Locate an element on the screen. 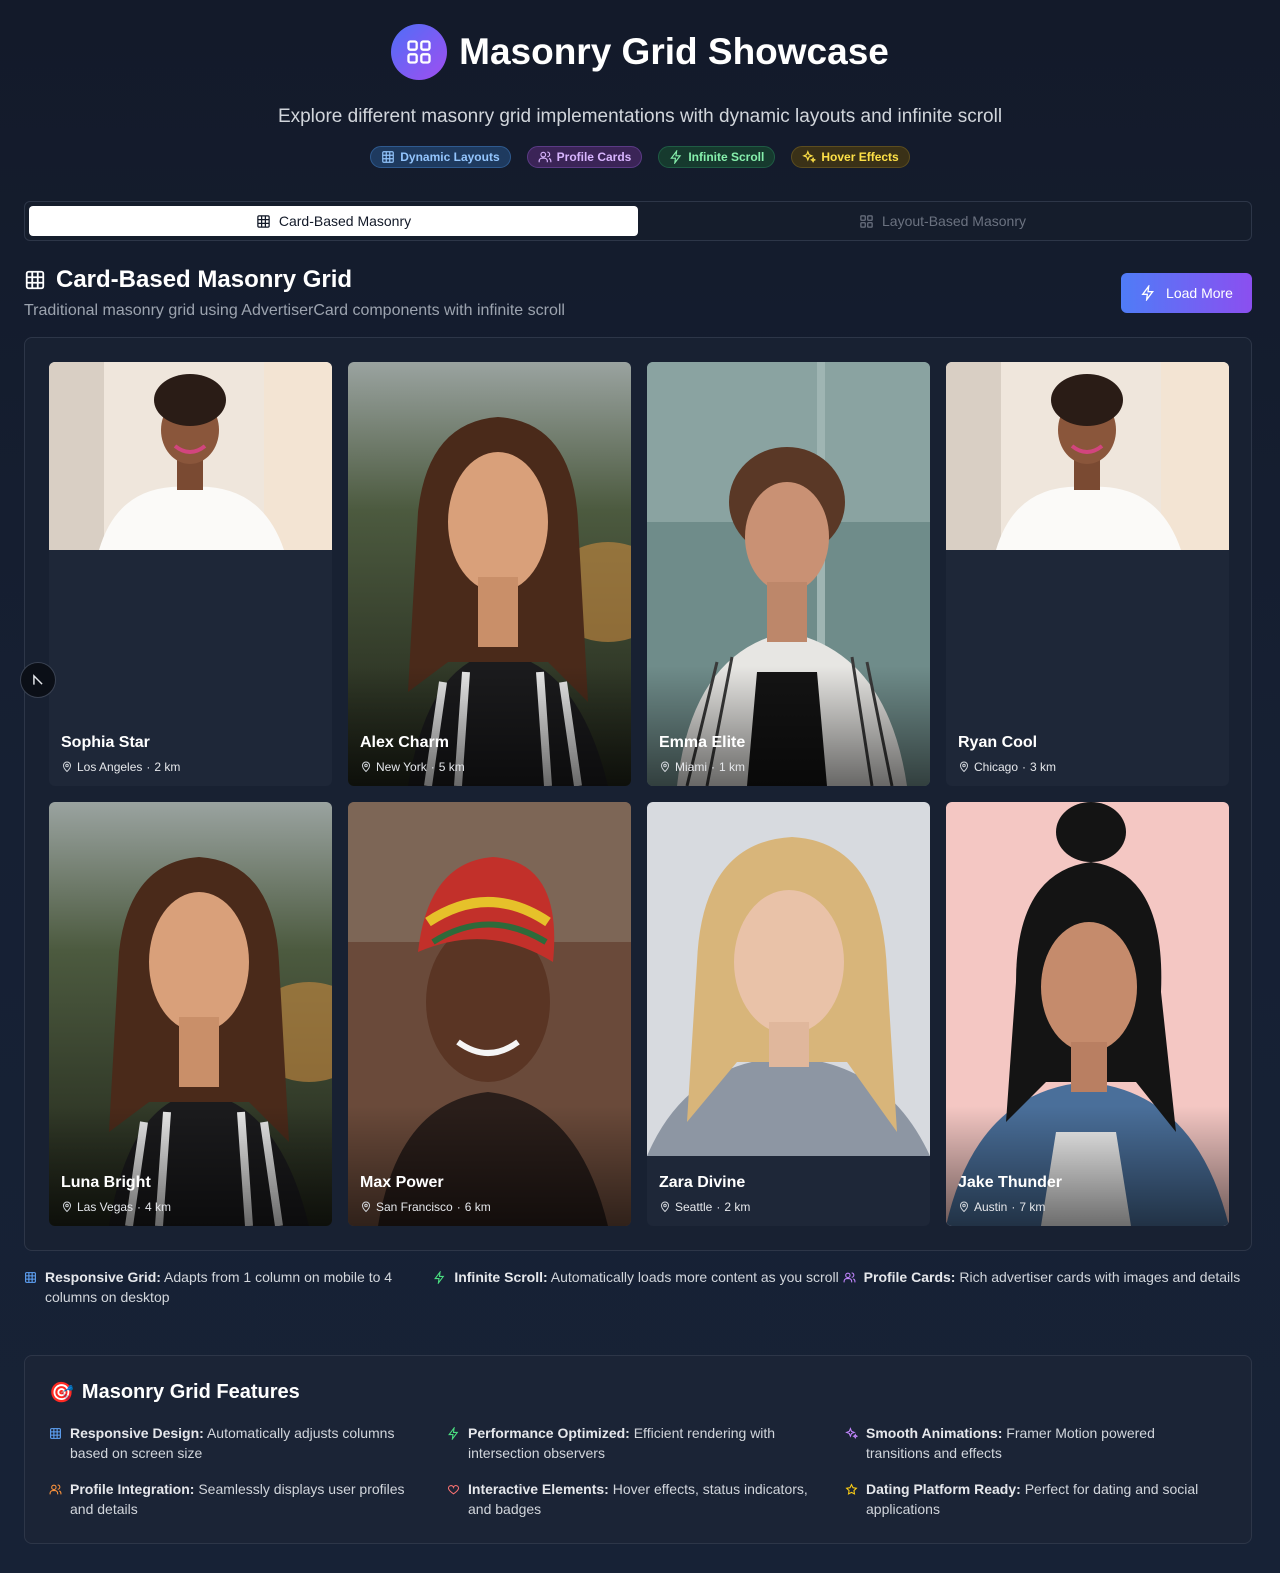  location-distance: 1 km is located at coordinates (732, 767).